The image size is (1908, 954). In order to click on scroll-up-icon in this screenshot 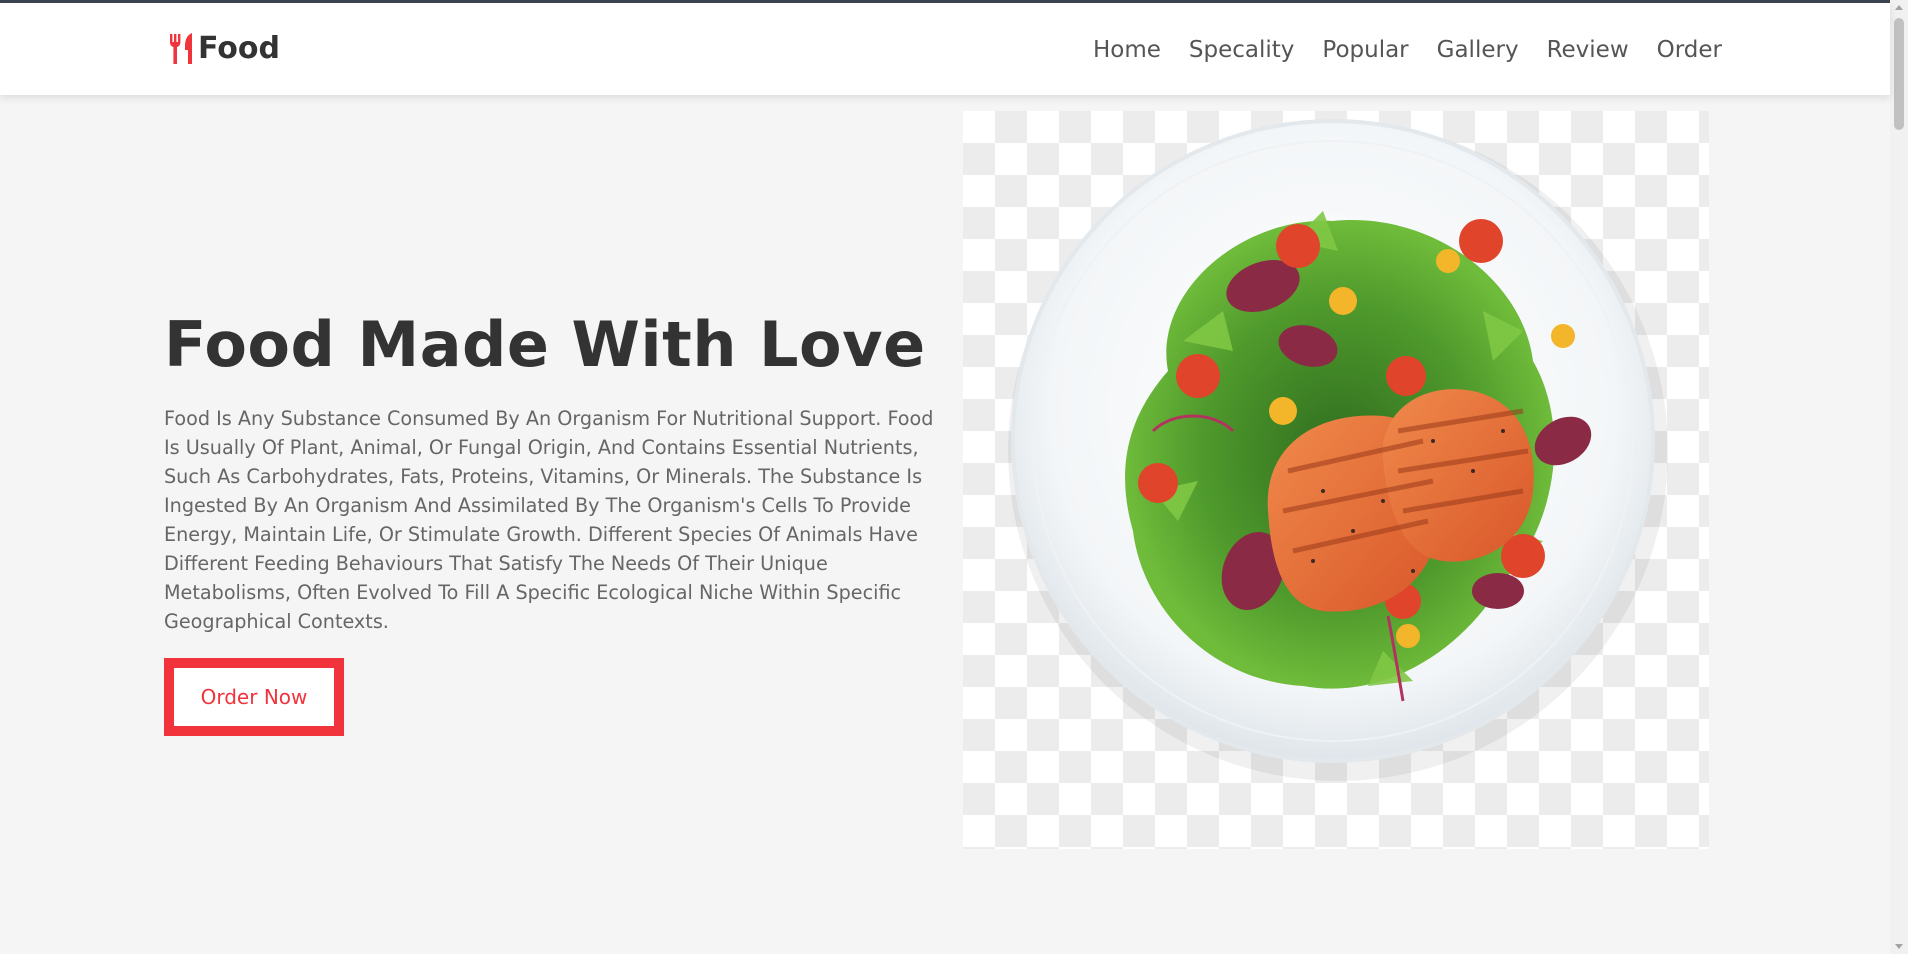, I will do `click(1899, 7)`.